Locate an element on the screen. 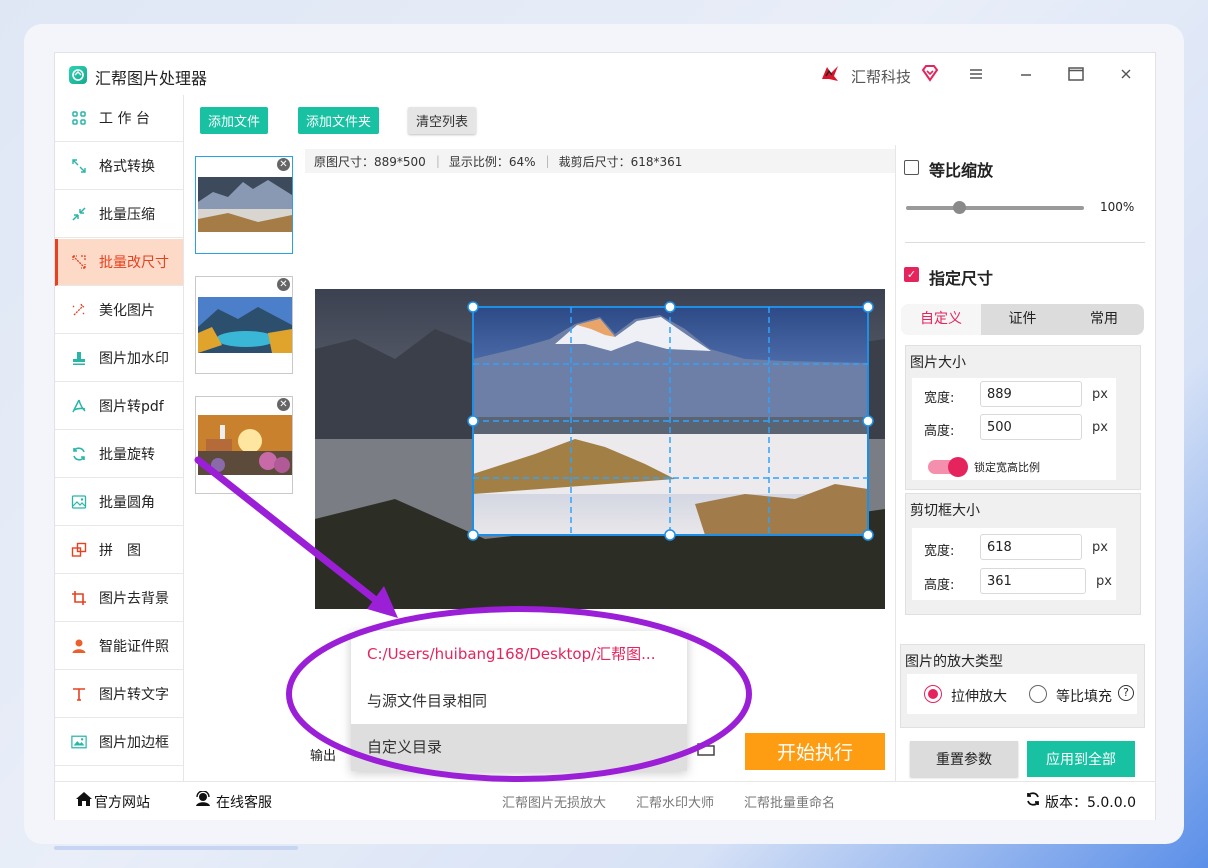 The image size is (1208, 868). minimize-icon is located at coordinates (1026, 74).